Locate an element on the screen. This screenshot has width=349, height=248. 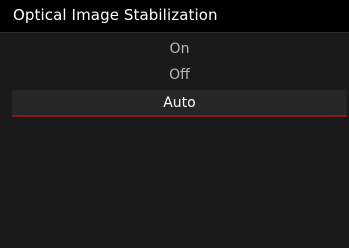
option-label: On is located at coordinates (179, 49).